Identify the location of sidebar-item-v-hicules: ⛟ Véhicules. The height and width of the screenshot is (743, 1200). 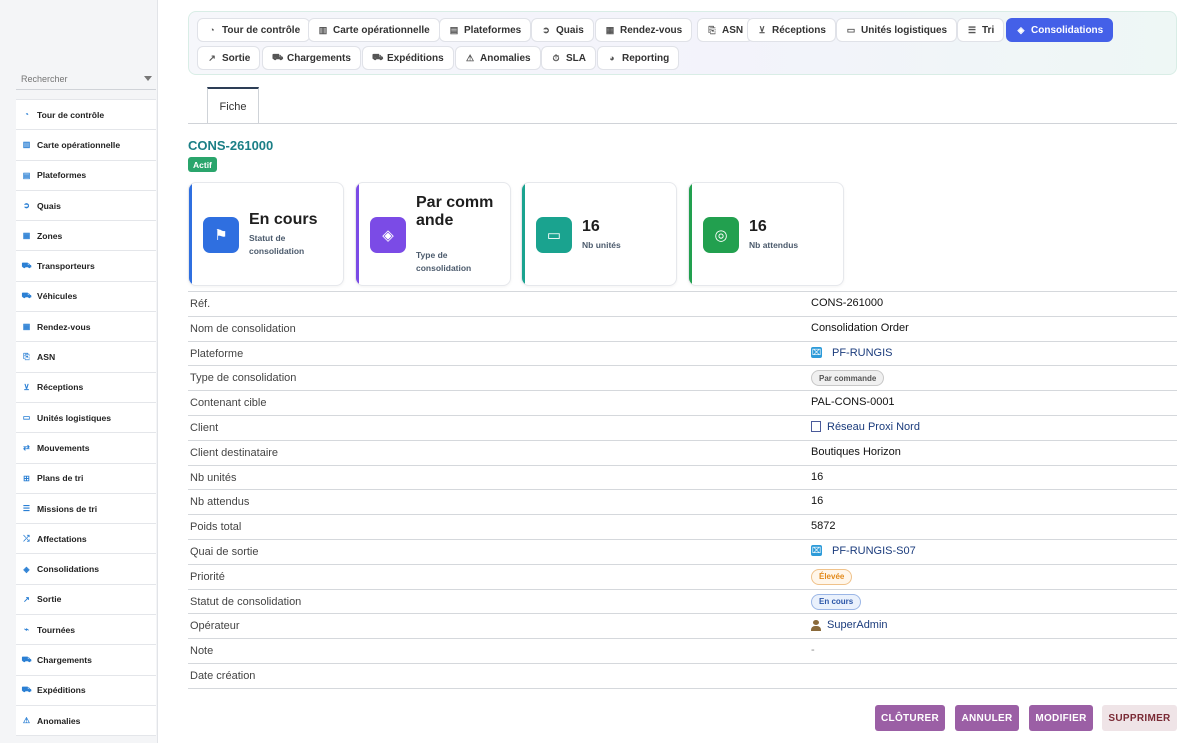
(86, 297).